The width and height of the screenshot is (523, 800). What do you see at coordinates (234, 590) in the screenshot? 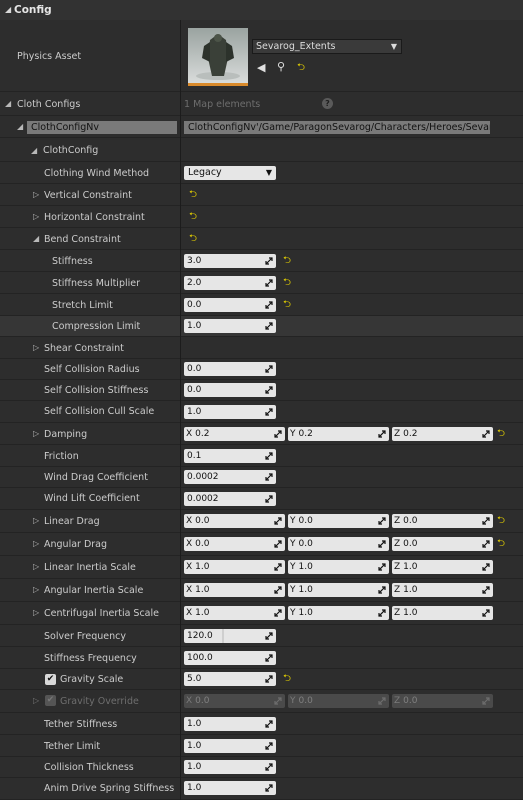
I see `angular-inertia-x-field: X 1.0` at bounding box center [234, 590].